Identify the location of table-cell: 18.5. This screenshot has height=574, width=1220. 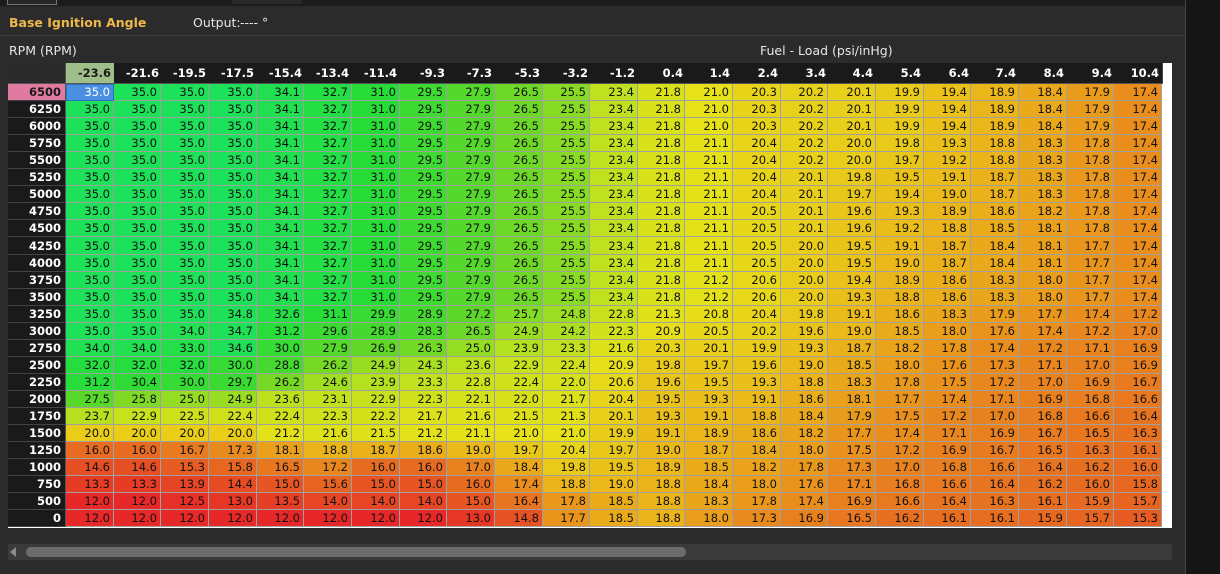
(709, 467).